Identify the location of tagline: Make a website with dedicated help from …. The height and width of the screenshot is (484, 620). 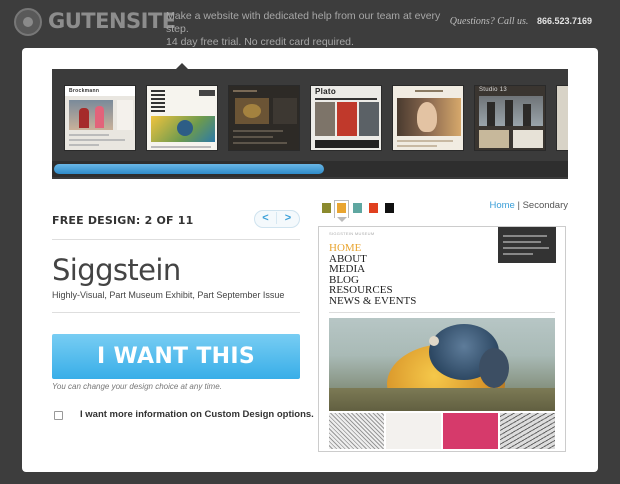
(311, 29).